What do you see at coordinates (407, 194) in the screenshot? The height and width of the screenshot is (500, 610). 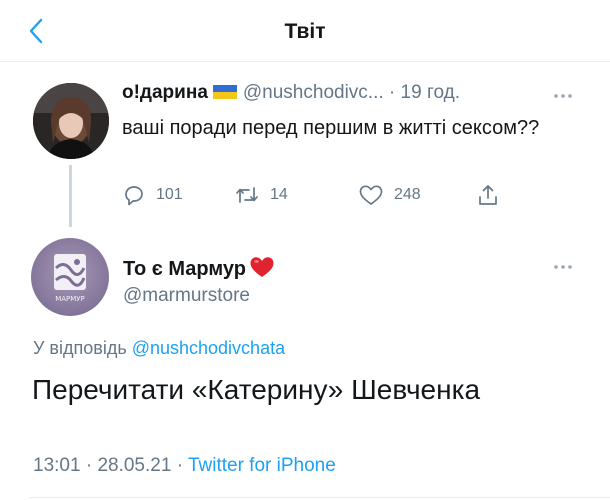 I see `like-count: 248` at bounding box center [407, 194].